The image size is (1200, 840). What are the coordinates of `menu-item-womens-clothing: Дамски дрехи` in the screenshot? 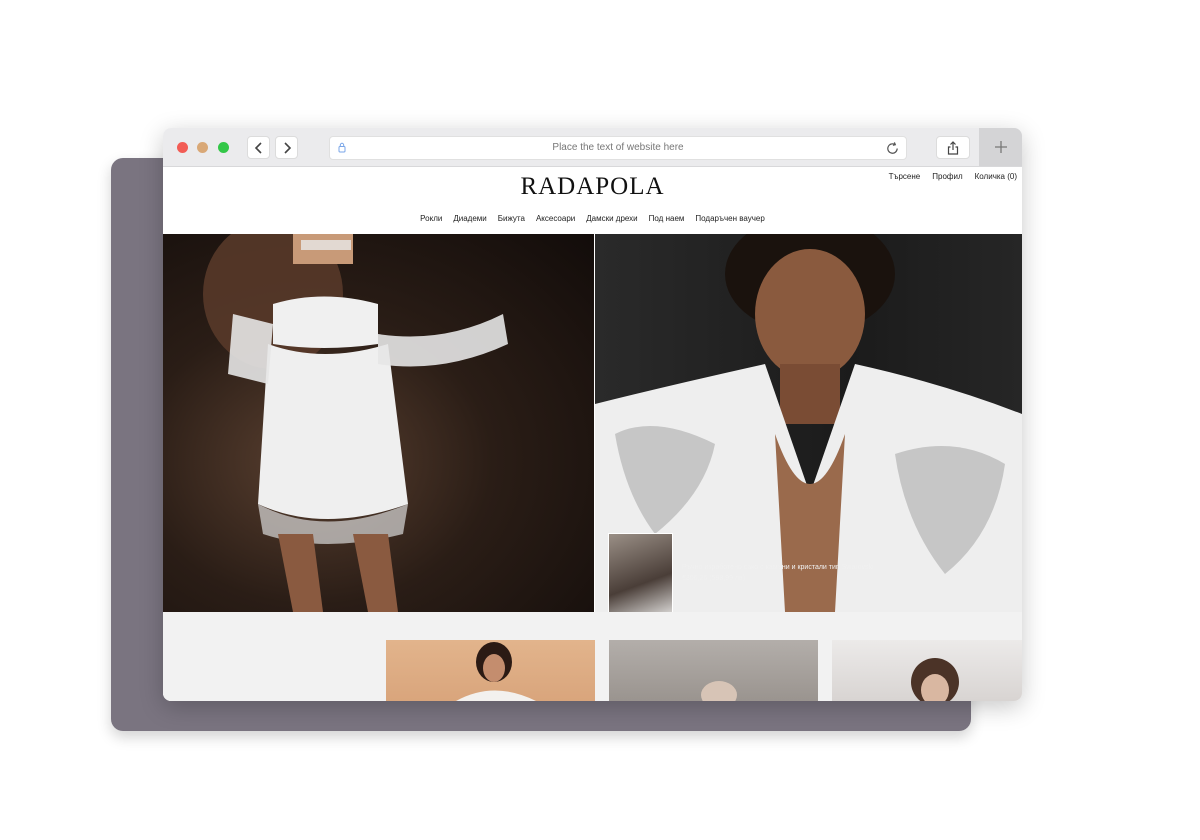 It's located at (611, 218).